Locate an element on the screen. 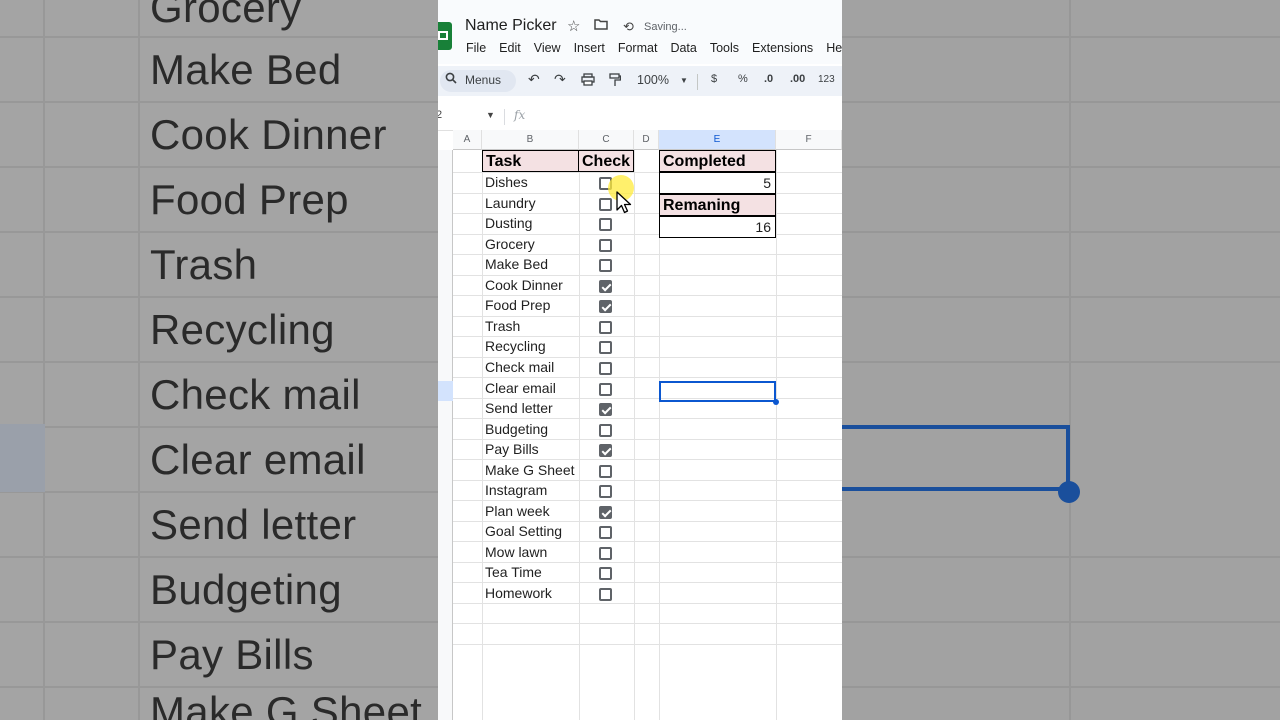 The width and height of the screenshot is (1280, 720). menu-item-edit: Edit is located at coordinates (510, 48).